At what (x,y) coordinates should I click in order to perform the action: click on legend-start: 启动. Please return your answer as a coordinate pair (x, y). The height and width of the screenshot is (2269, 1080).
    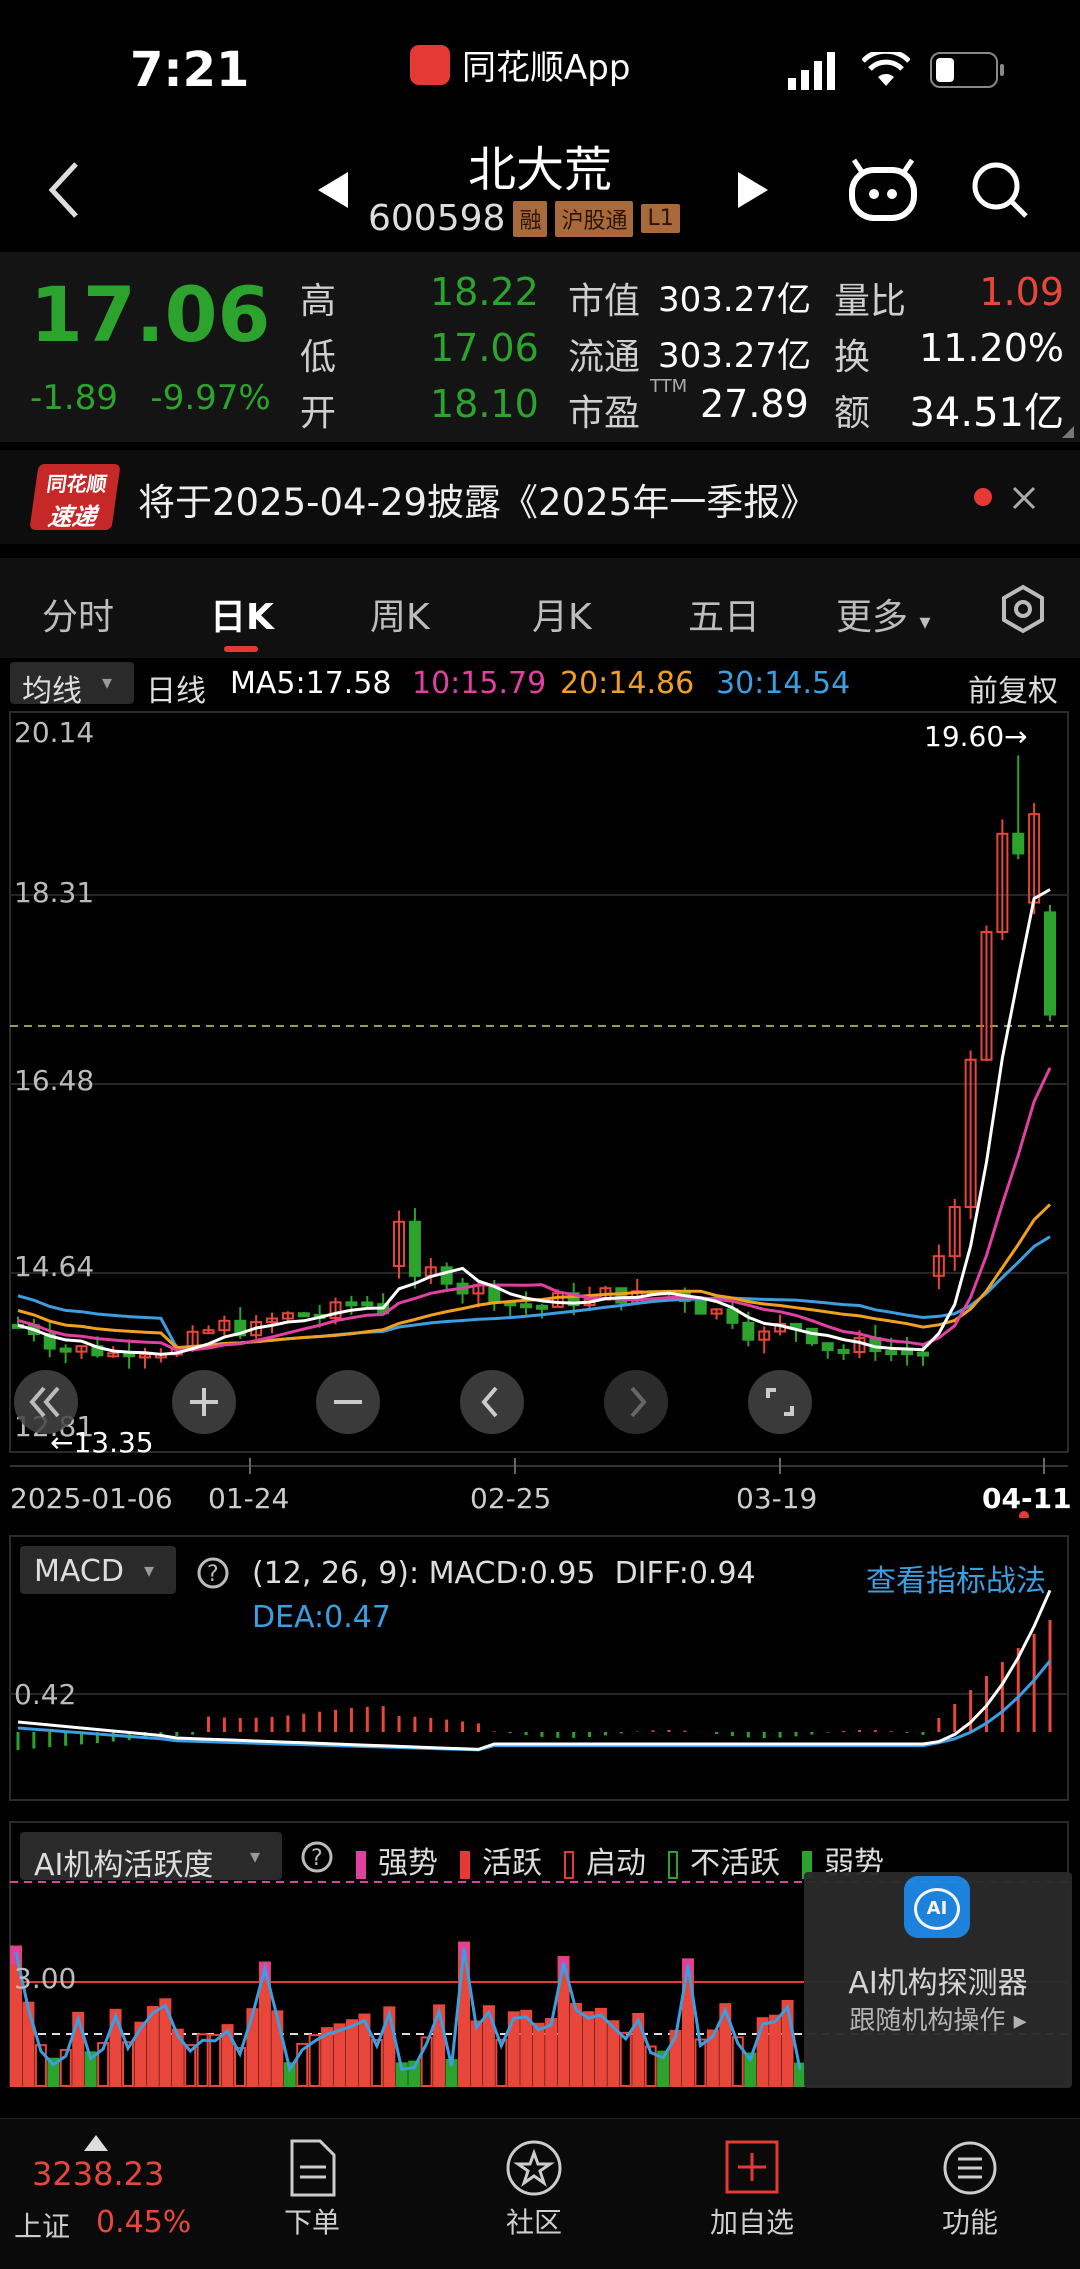
    Looking at the image, I should click on (605, 1860).